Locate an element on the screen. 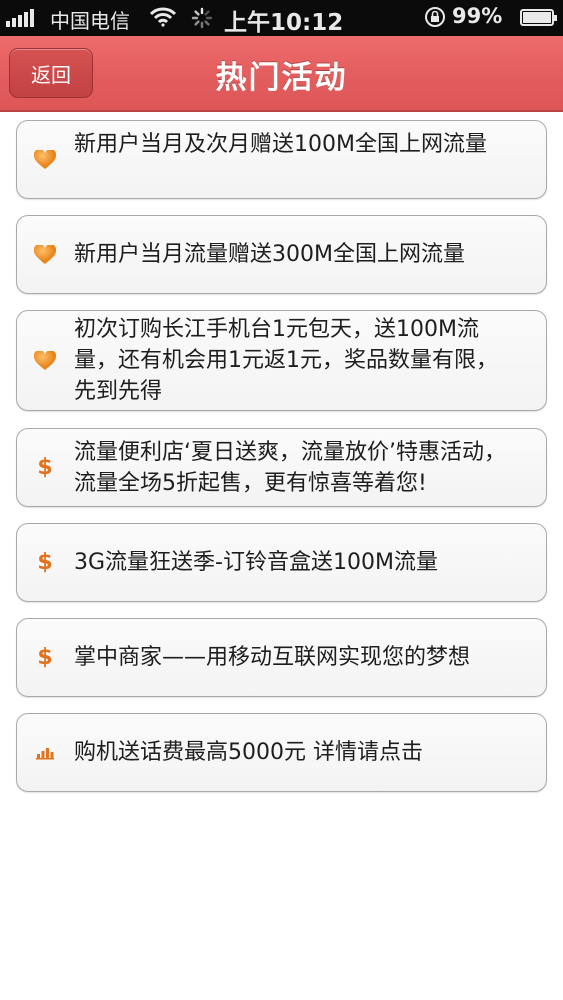 The height and width of the screenshot is (1000, 563). list-item: 新用户当月及次月赠送100M全国上网流量 is located at coordinates (281, 159).